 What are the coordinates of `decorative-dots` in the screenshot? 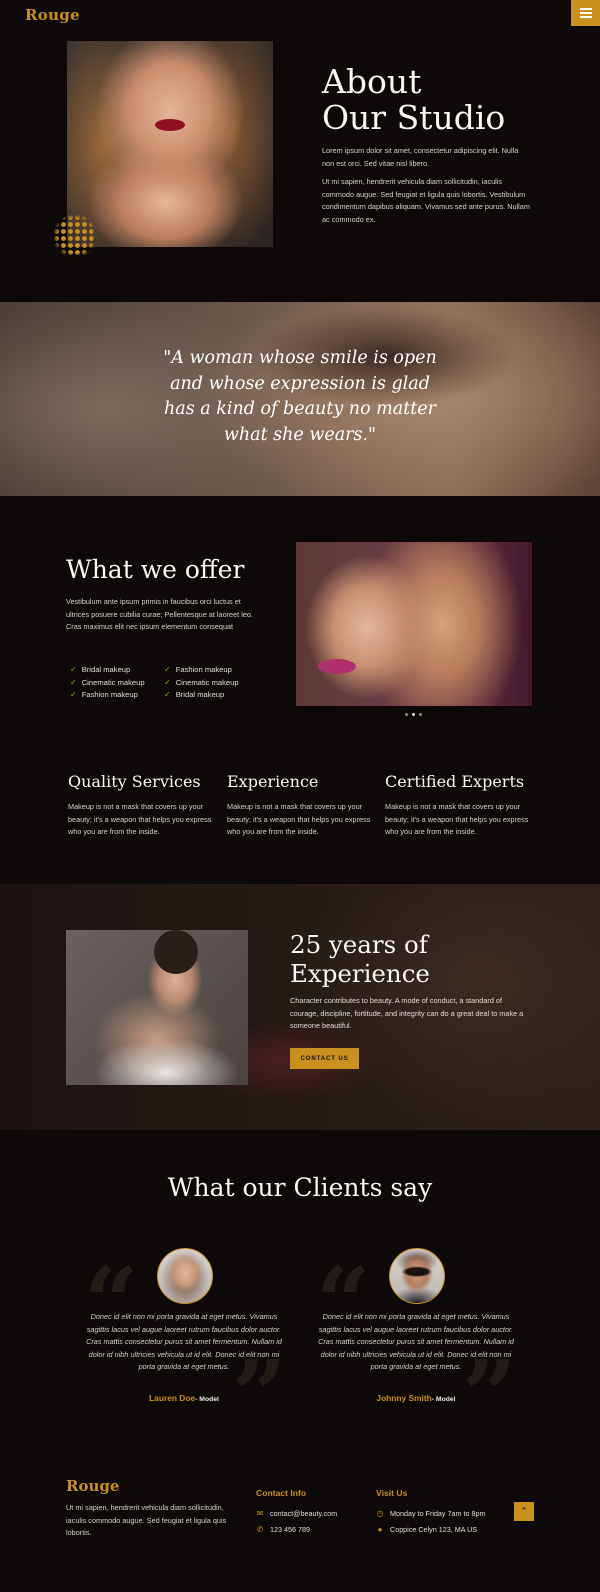 It's located at (75, 236).